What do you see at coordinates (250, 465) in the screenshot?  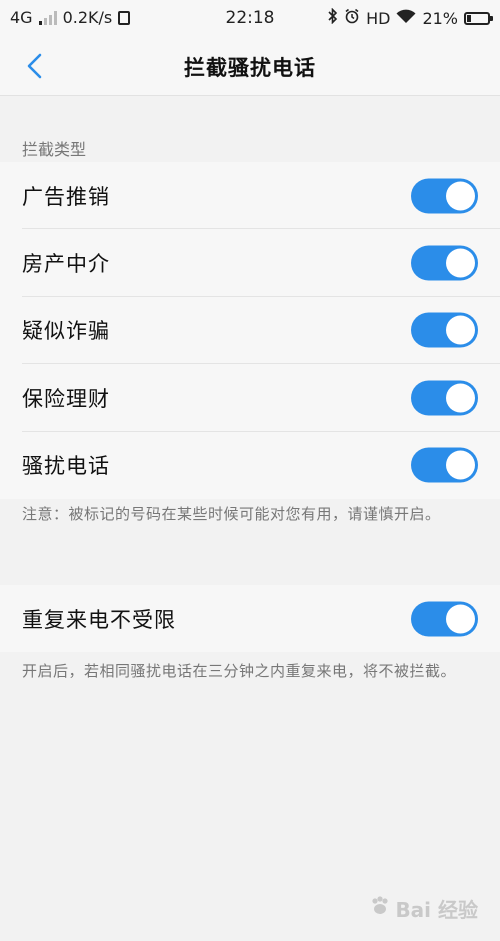 I see `list-item: 骚扰电话` at bounding box center [250, 465].